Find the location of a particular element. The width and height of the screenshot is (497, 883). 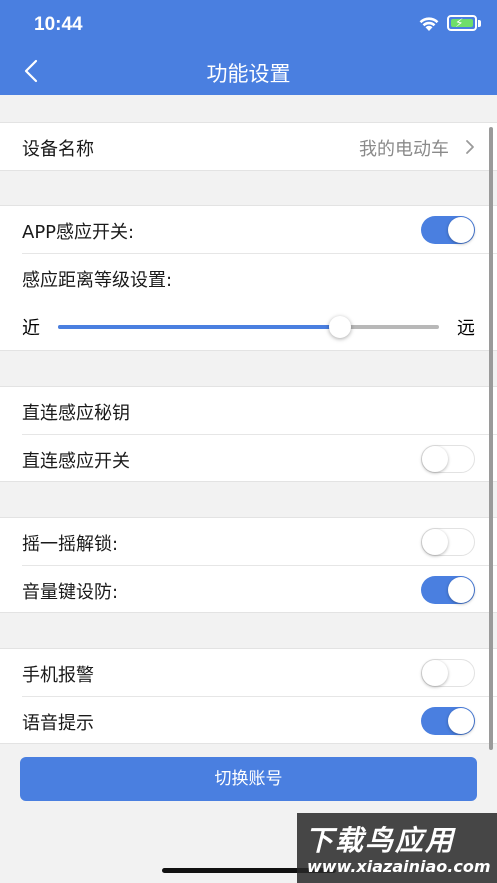

direct-sensing-toggle is located at coordinates (448, 459).